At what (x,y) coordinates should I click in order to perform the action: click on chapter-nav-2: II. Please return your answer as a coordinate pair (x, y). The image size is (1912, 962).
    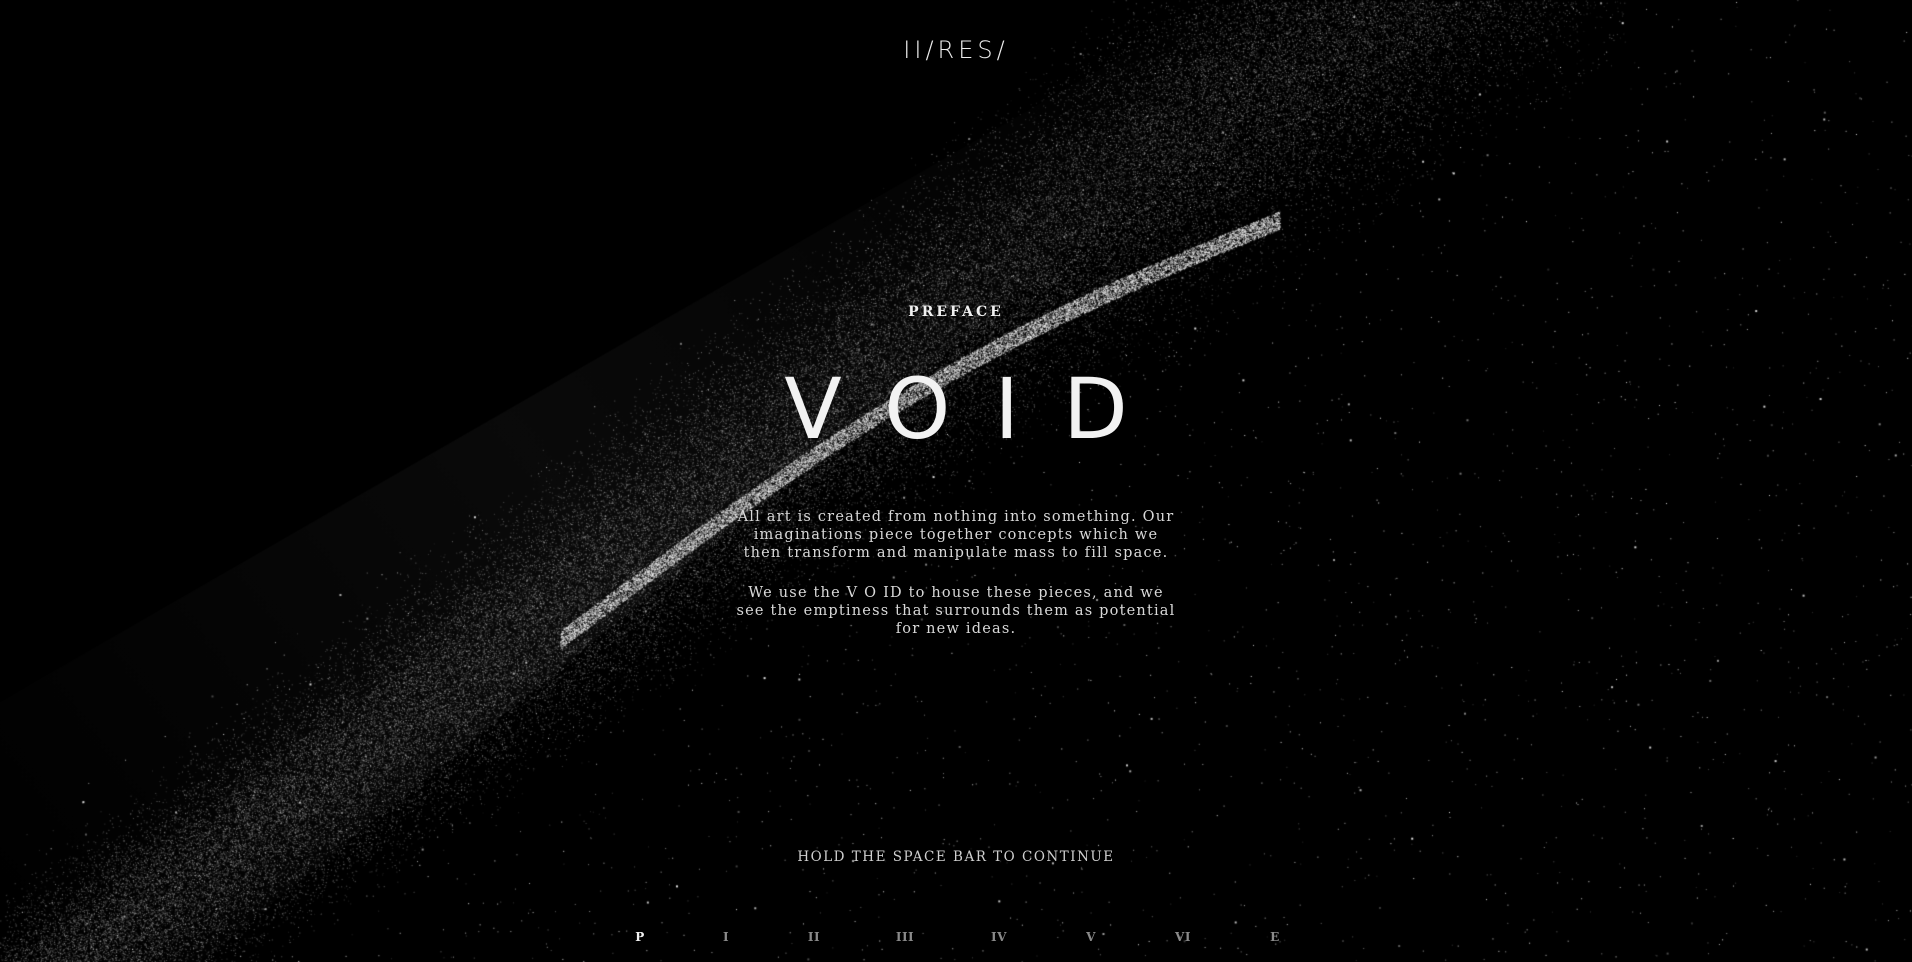
    Looking at the image, I should click on (814, 937).